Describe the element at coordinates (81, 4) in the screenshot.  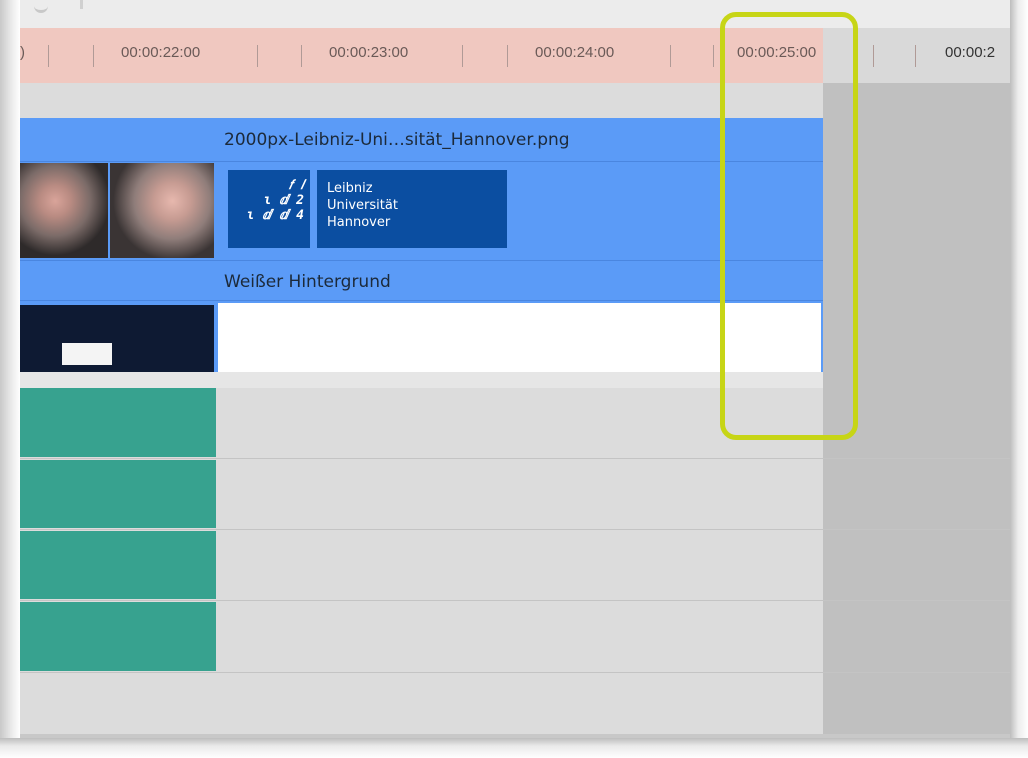
I see `toolbar-divider-icon` at that location.